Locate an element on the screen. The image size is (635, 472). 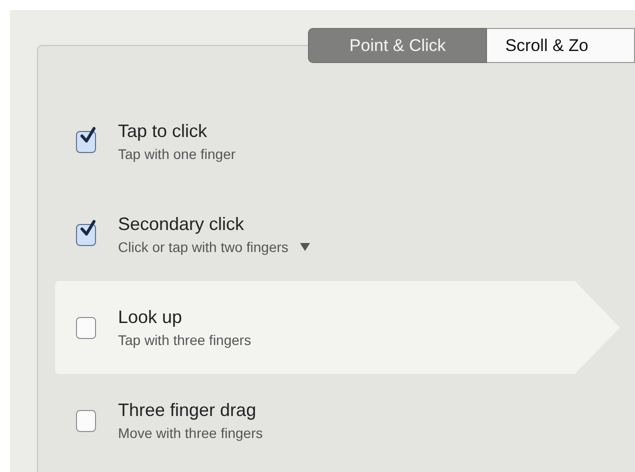
option-title: Secondary click is located at coordinates (182, 224).